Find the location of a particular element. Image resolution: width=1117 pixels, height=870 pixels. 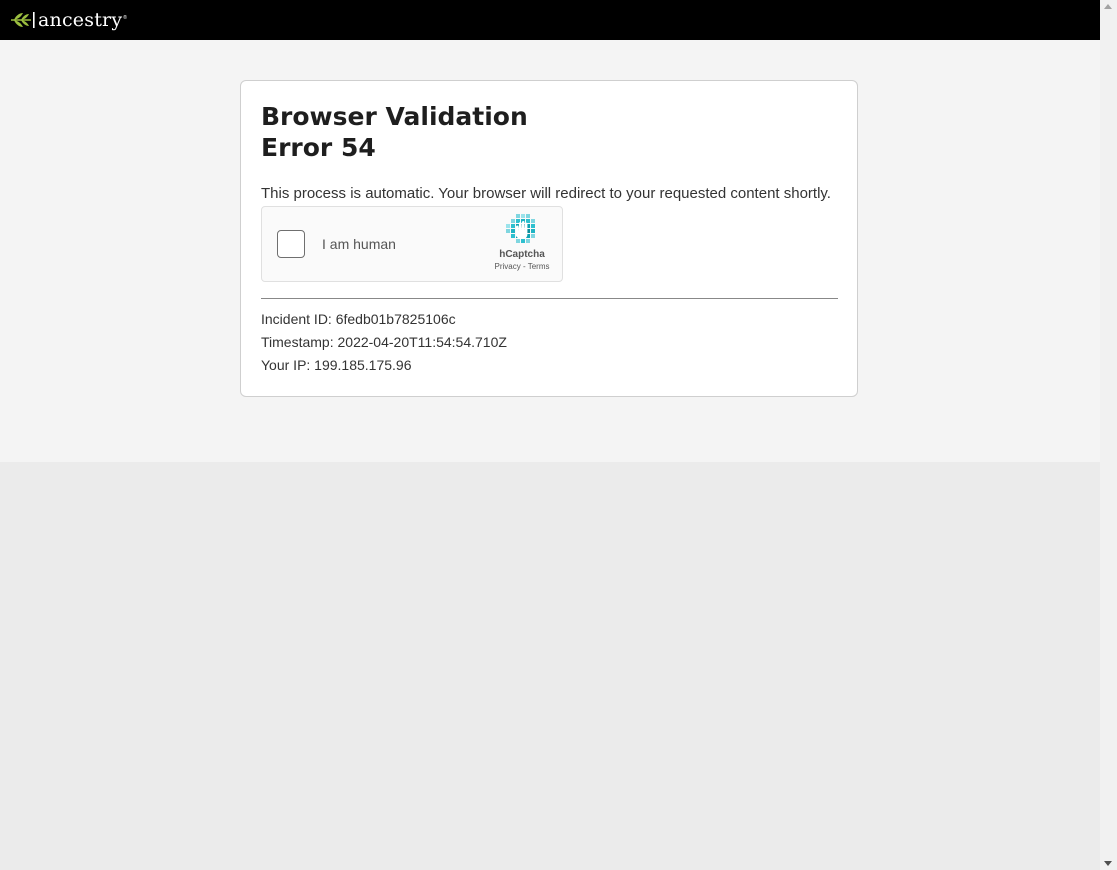

scroll-up-arrow-icon is located at coordinates (1108, 6).